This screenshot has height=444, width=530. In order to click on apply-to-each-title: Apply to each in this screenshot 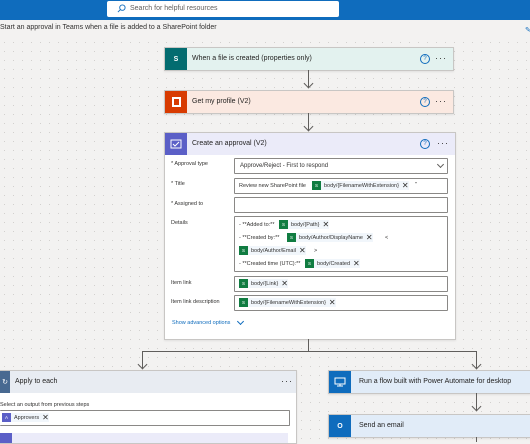, I will do `click(36, 381)`.